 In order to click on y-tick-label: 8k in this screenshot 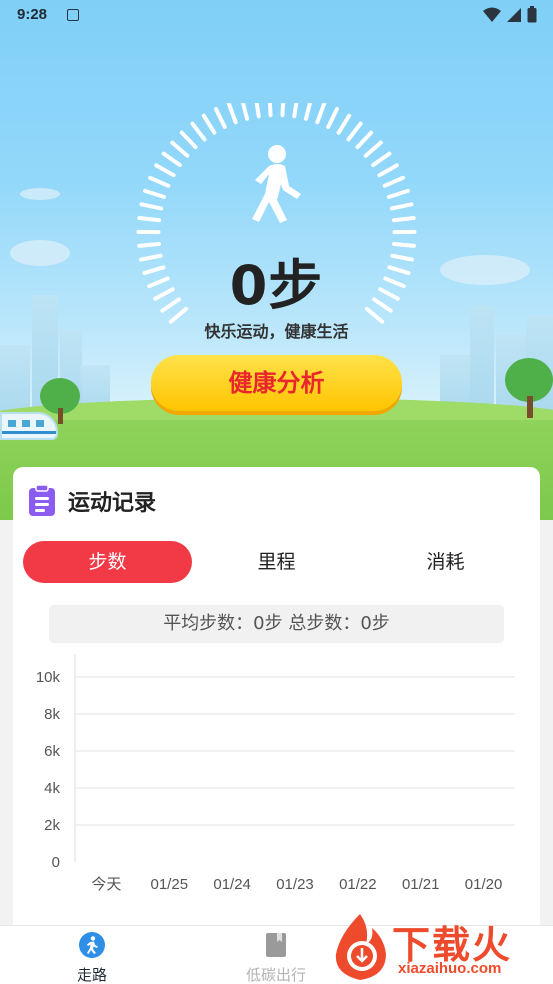, I will do `click(52, 714)`.